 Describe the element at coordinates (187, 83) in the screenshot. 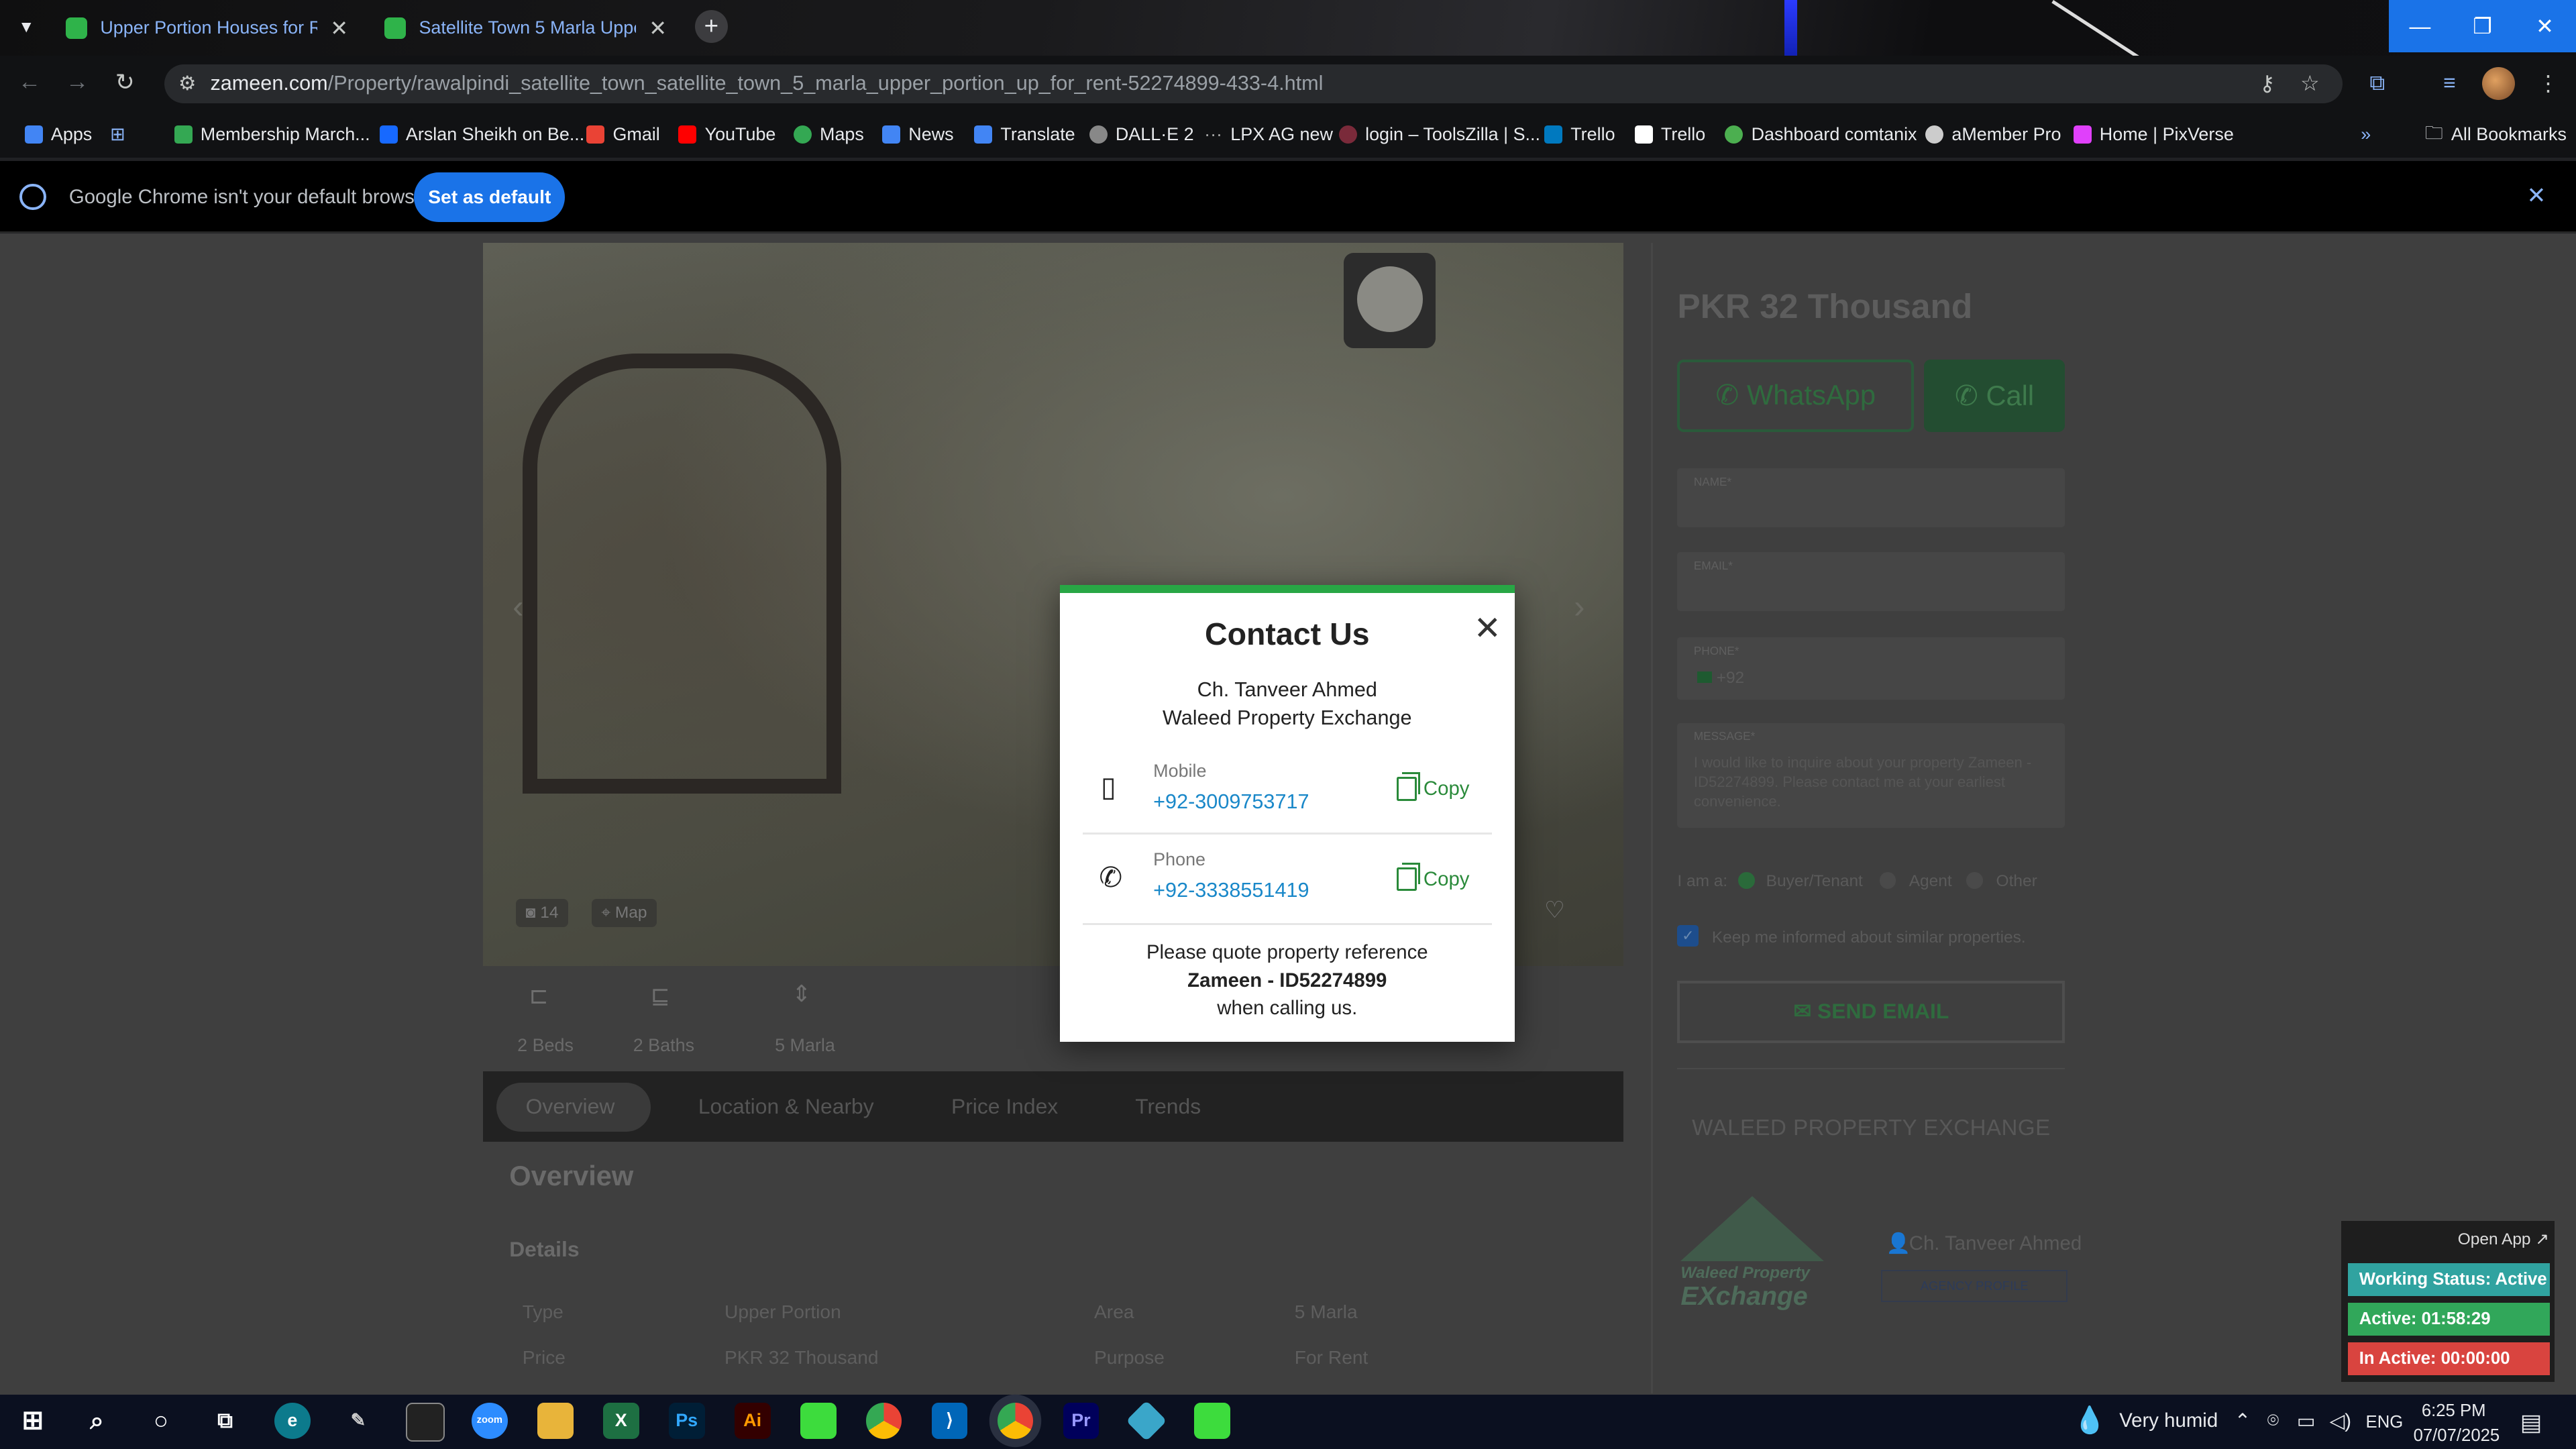

I see `site-info-icon: ⚙` at that location.